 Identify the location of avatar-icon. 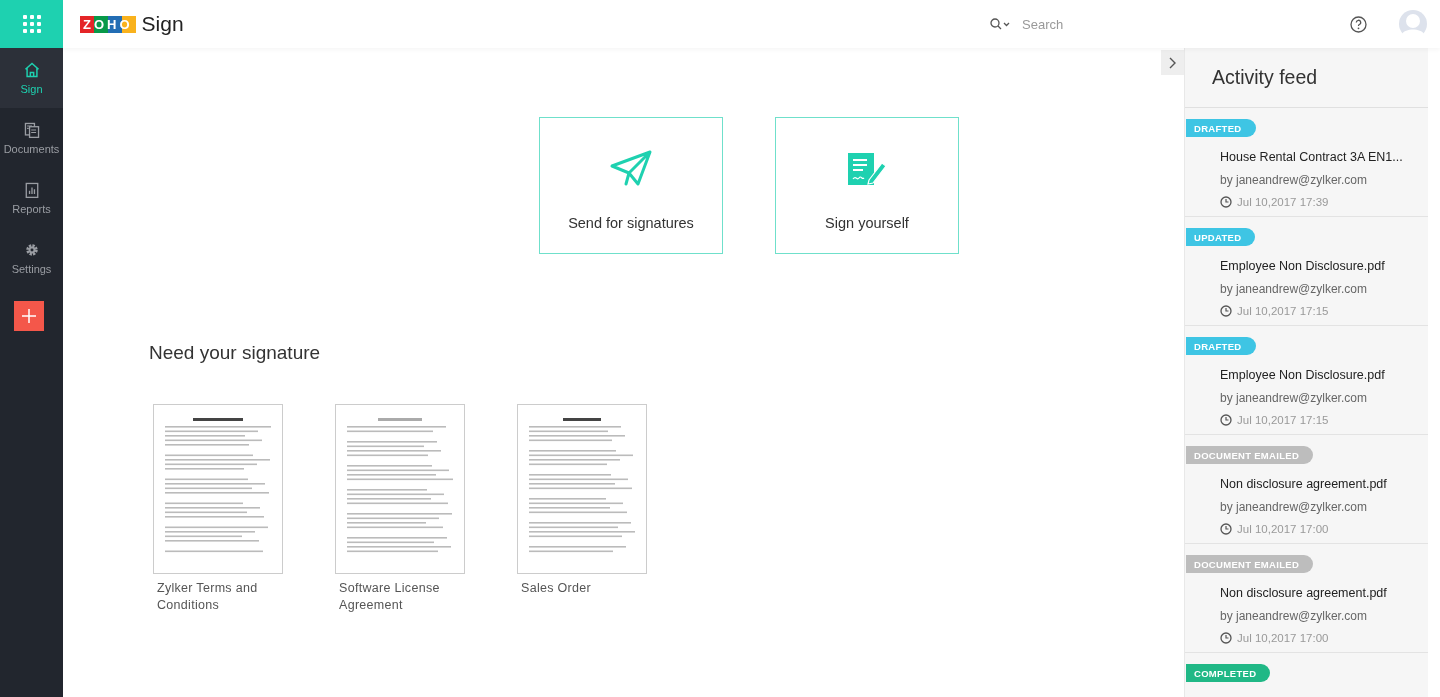
(1413, 24).